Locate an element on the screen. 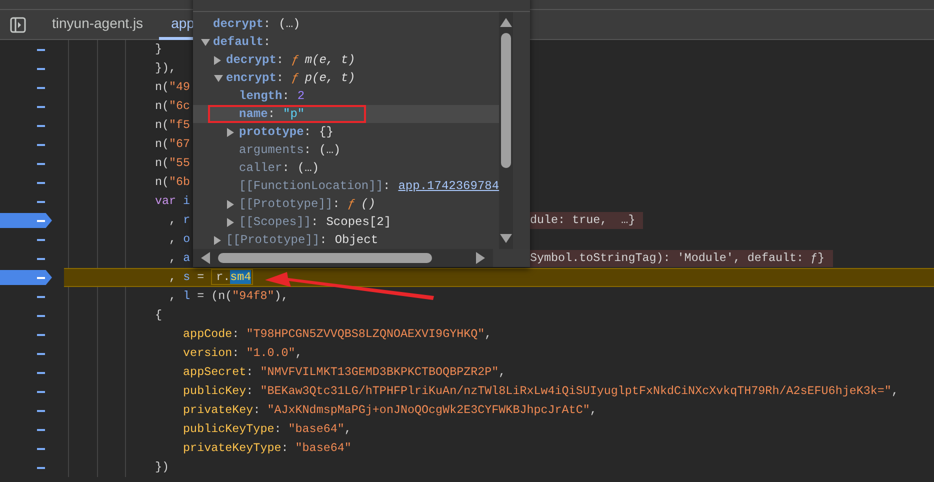 The height and width of the screenshot is (482, 934). scroll-left-icon is located at coordinates (205, 258).